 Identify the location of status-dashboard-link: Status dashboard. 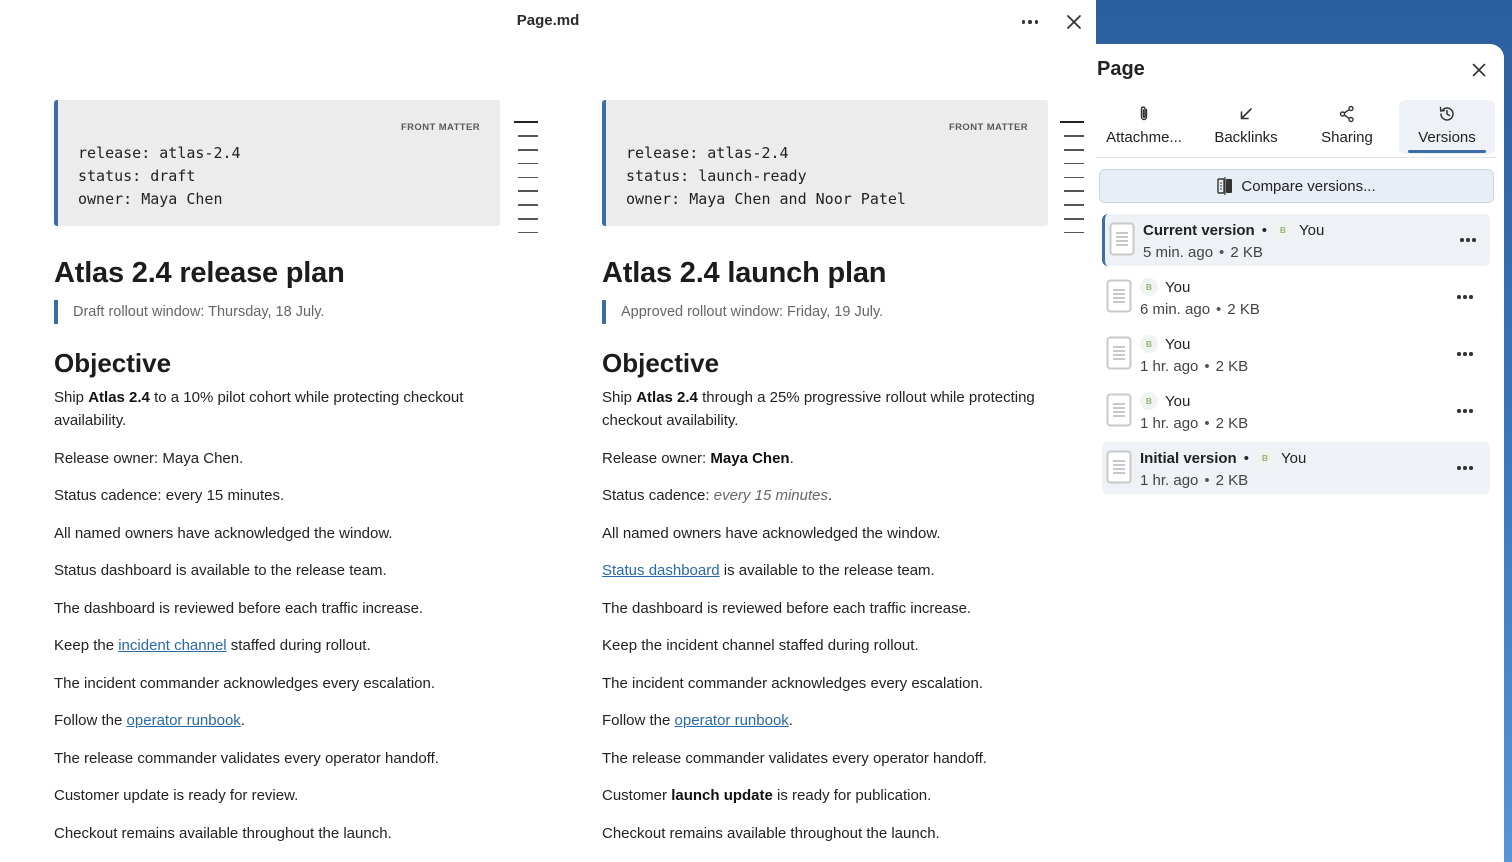
(661, 570).